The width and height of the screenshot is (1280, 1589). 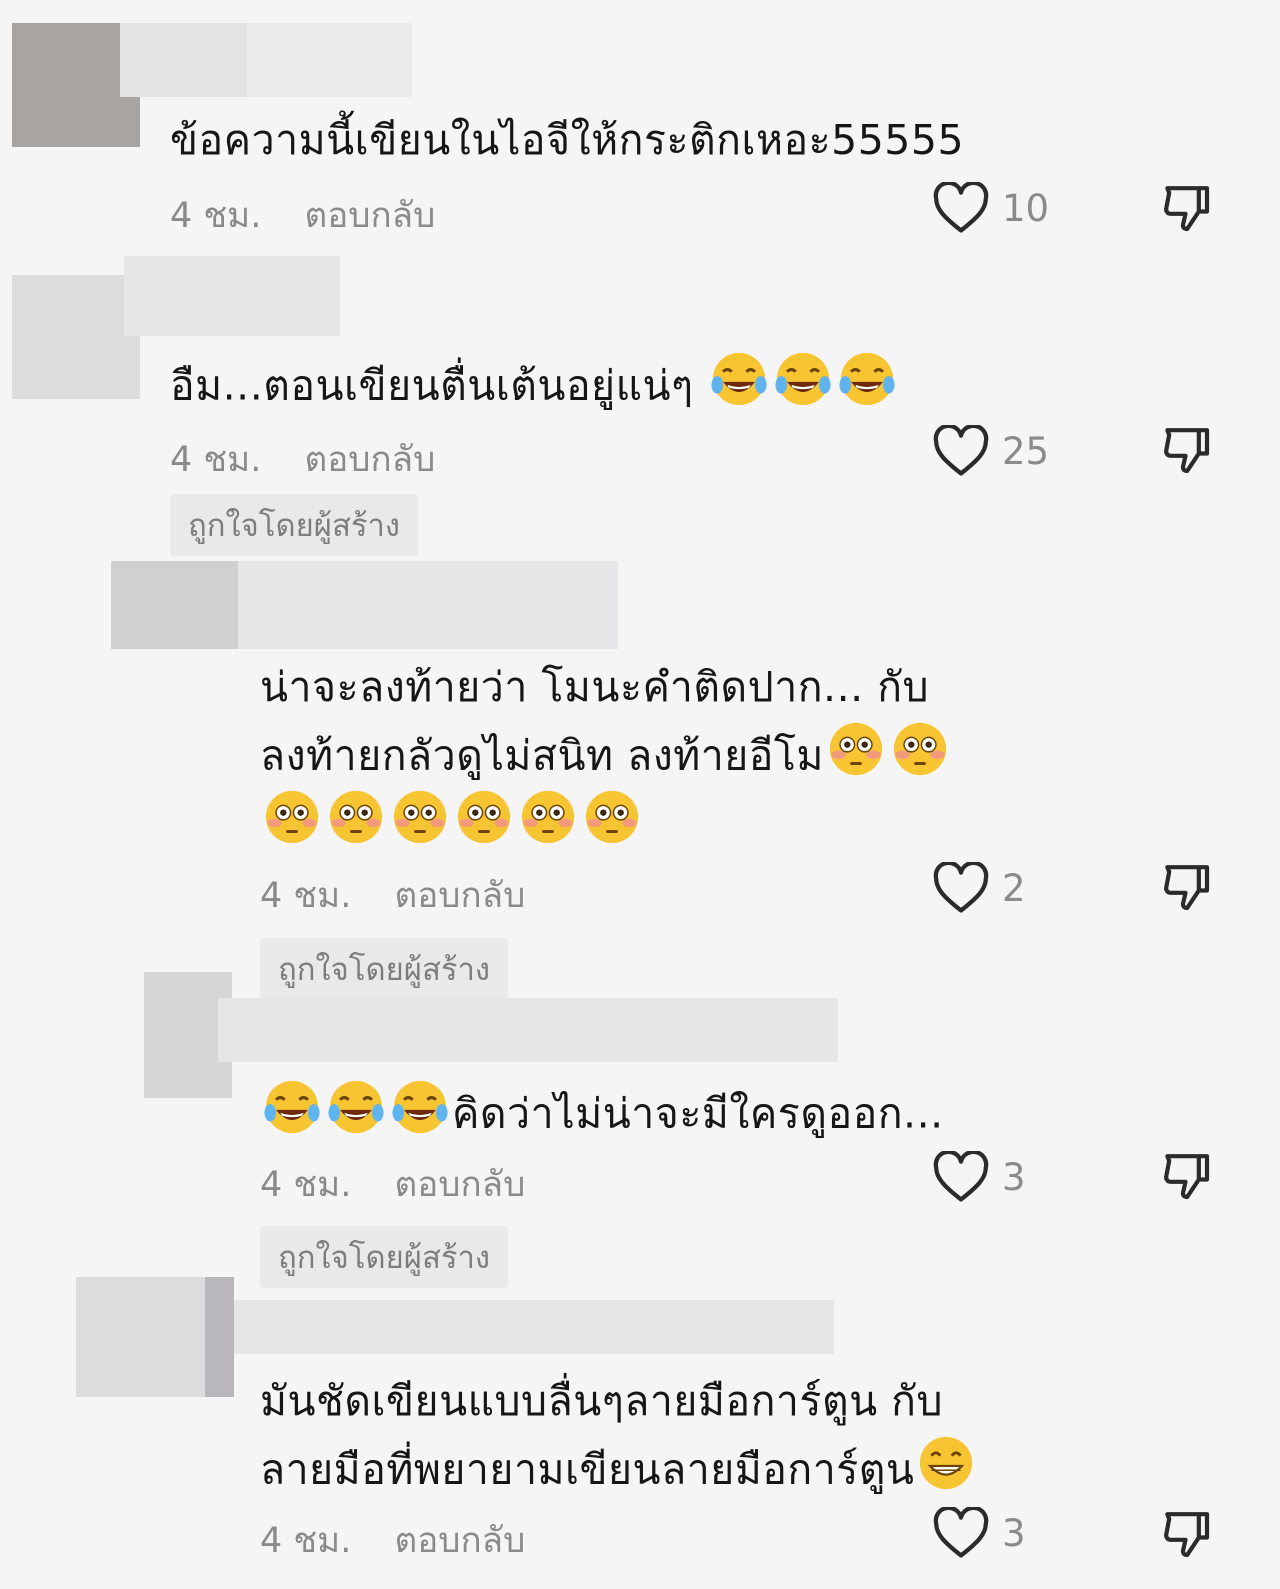 I want to click on comment-text-row: ลงท้ายกลัวดูไม่สนิท ลงท้ายอีโม, so click(x=606, y=758).